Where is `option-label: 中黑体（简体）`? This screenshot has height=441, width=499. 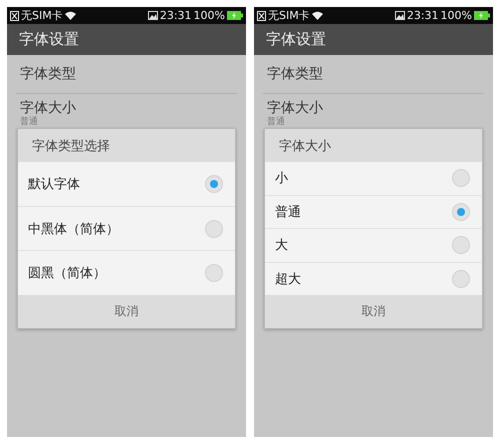 option-label: 中黑体（简体） is located at coordinates (73, 229).